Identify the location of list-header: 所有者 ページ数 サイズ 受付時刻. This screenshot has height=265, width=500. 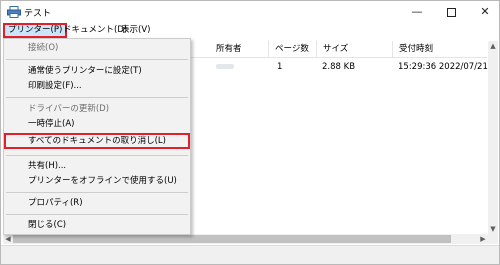
(339, 49).